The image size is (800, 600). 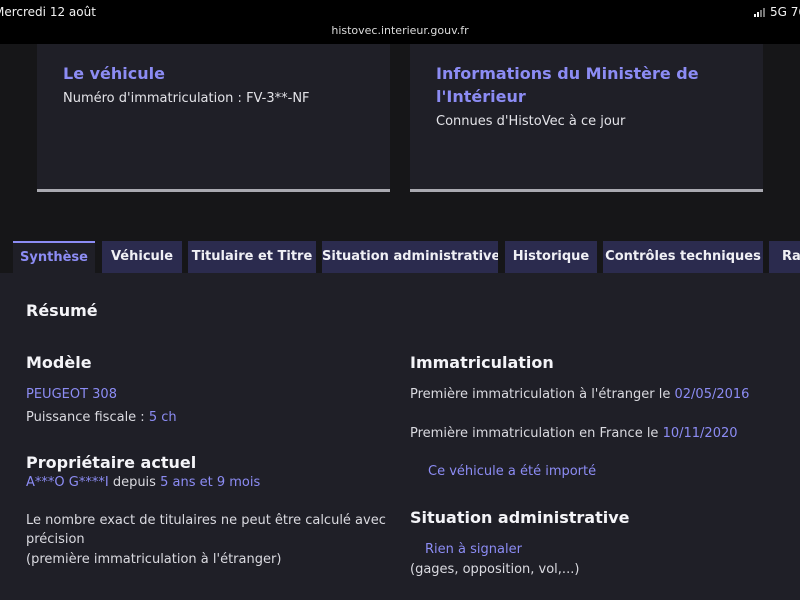 What do you see at coordinates (85, 417) in the screenshot?
I see `fiscal-power-label: Puissance fiscale :` at bounding box center [85, 417].